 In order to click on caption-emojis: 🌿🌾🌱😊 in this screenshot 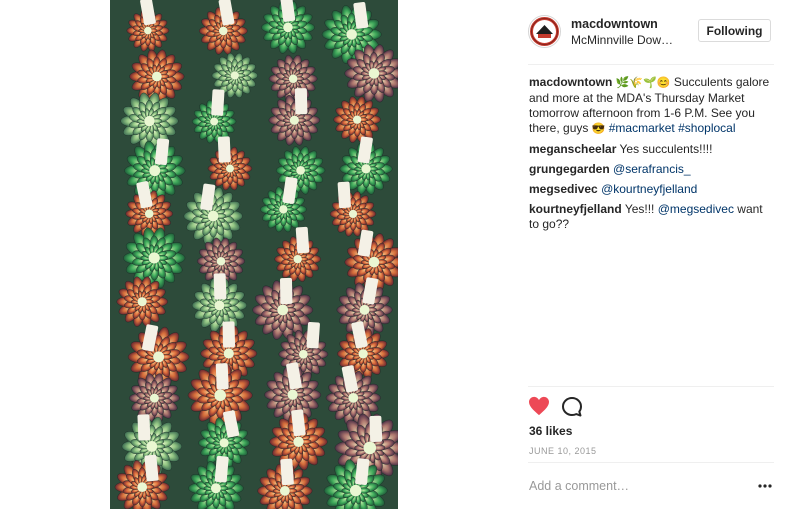, I will do `click(643, 83)`.